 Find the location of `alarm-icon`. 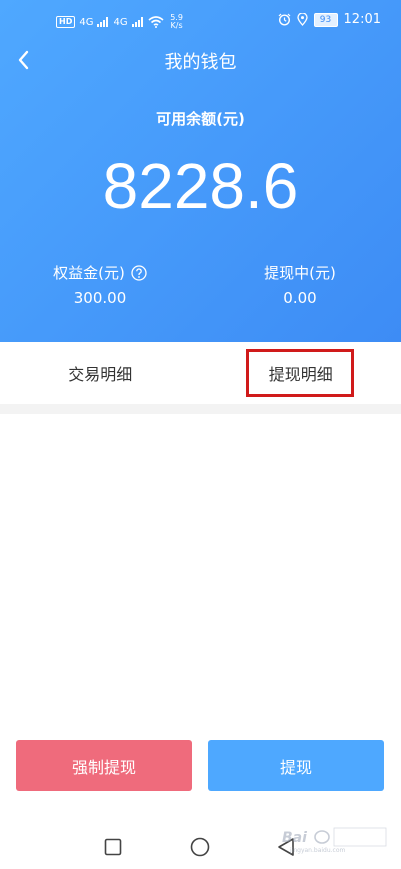

alarm-icon is located at coordinates (284, 19).